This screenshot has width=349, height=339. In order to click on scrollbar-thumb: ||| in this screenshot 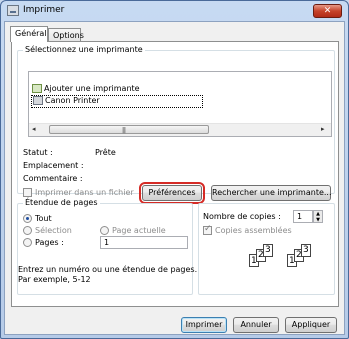, I will do `click(129, 129)`.